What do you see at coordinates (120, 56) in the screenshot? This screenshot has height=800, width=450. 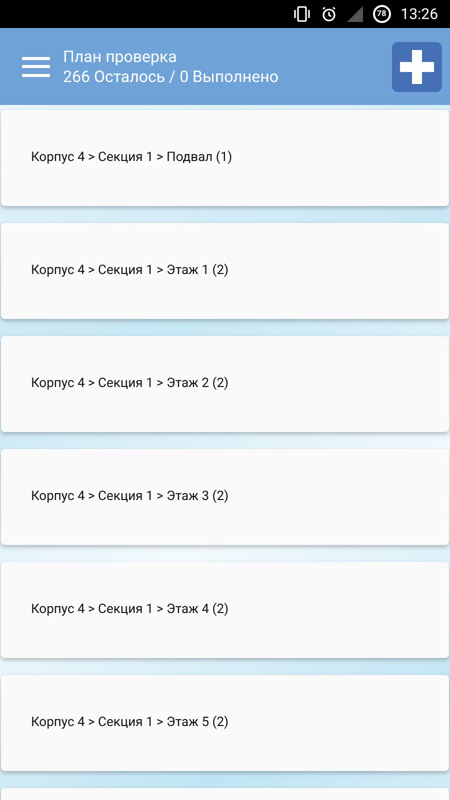 I see `screen-title: План проверка` at bounding box center [120, 56].